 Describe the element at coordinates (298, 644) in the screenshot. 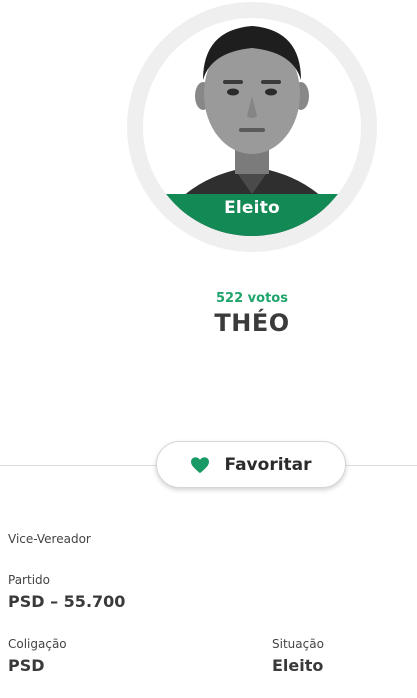

I see `situation-label: Situação` at that location.